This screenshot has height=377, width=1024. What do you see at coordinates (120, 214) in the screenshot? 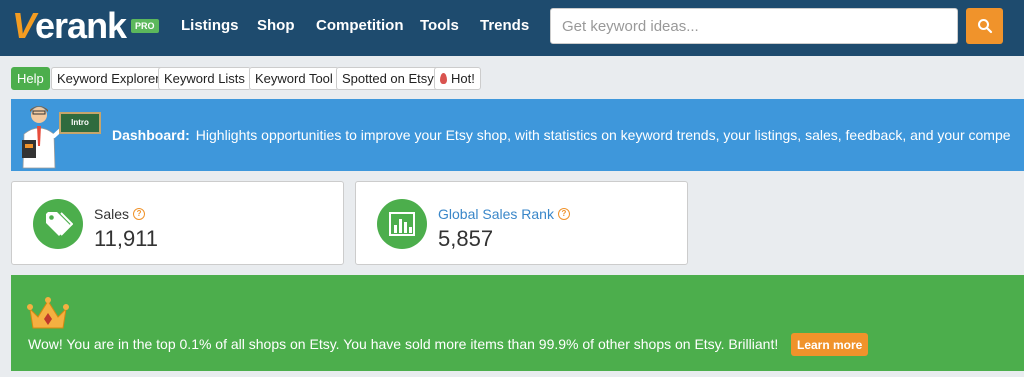
I see `sales-label: Sales ?` at bounding box center [120, 214].